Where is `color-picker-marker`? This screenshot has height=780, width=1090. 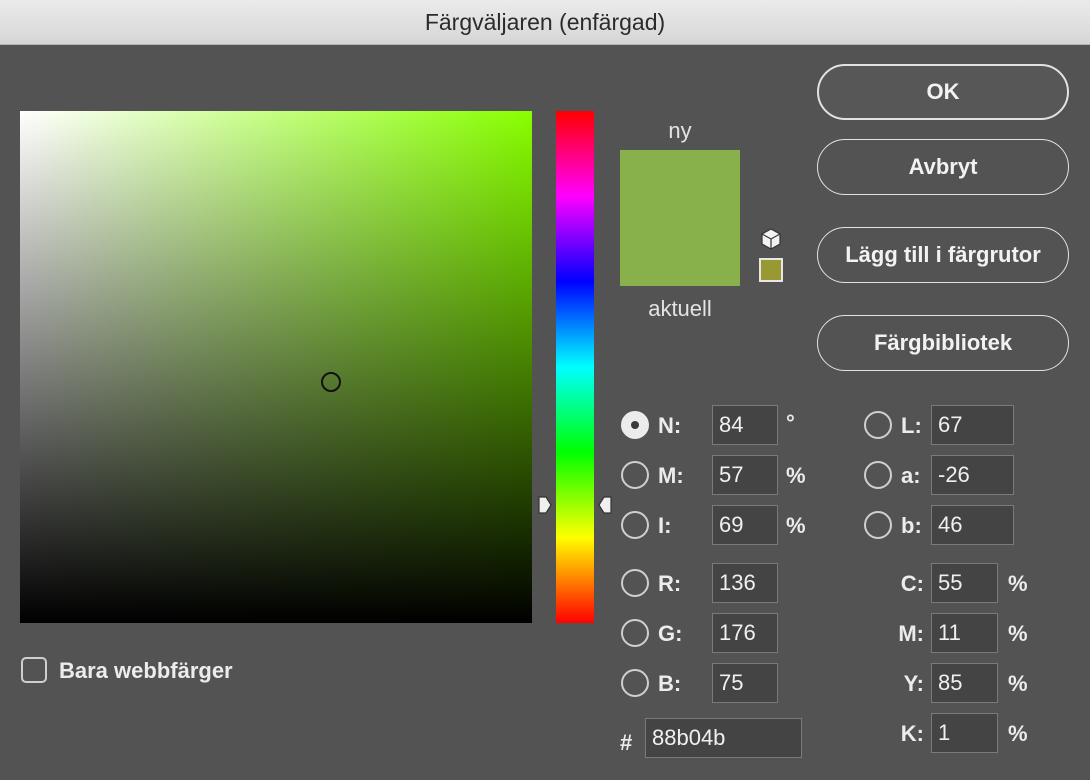 color-picker-marker is located at coordinates (331, 382).